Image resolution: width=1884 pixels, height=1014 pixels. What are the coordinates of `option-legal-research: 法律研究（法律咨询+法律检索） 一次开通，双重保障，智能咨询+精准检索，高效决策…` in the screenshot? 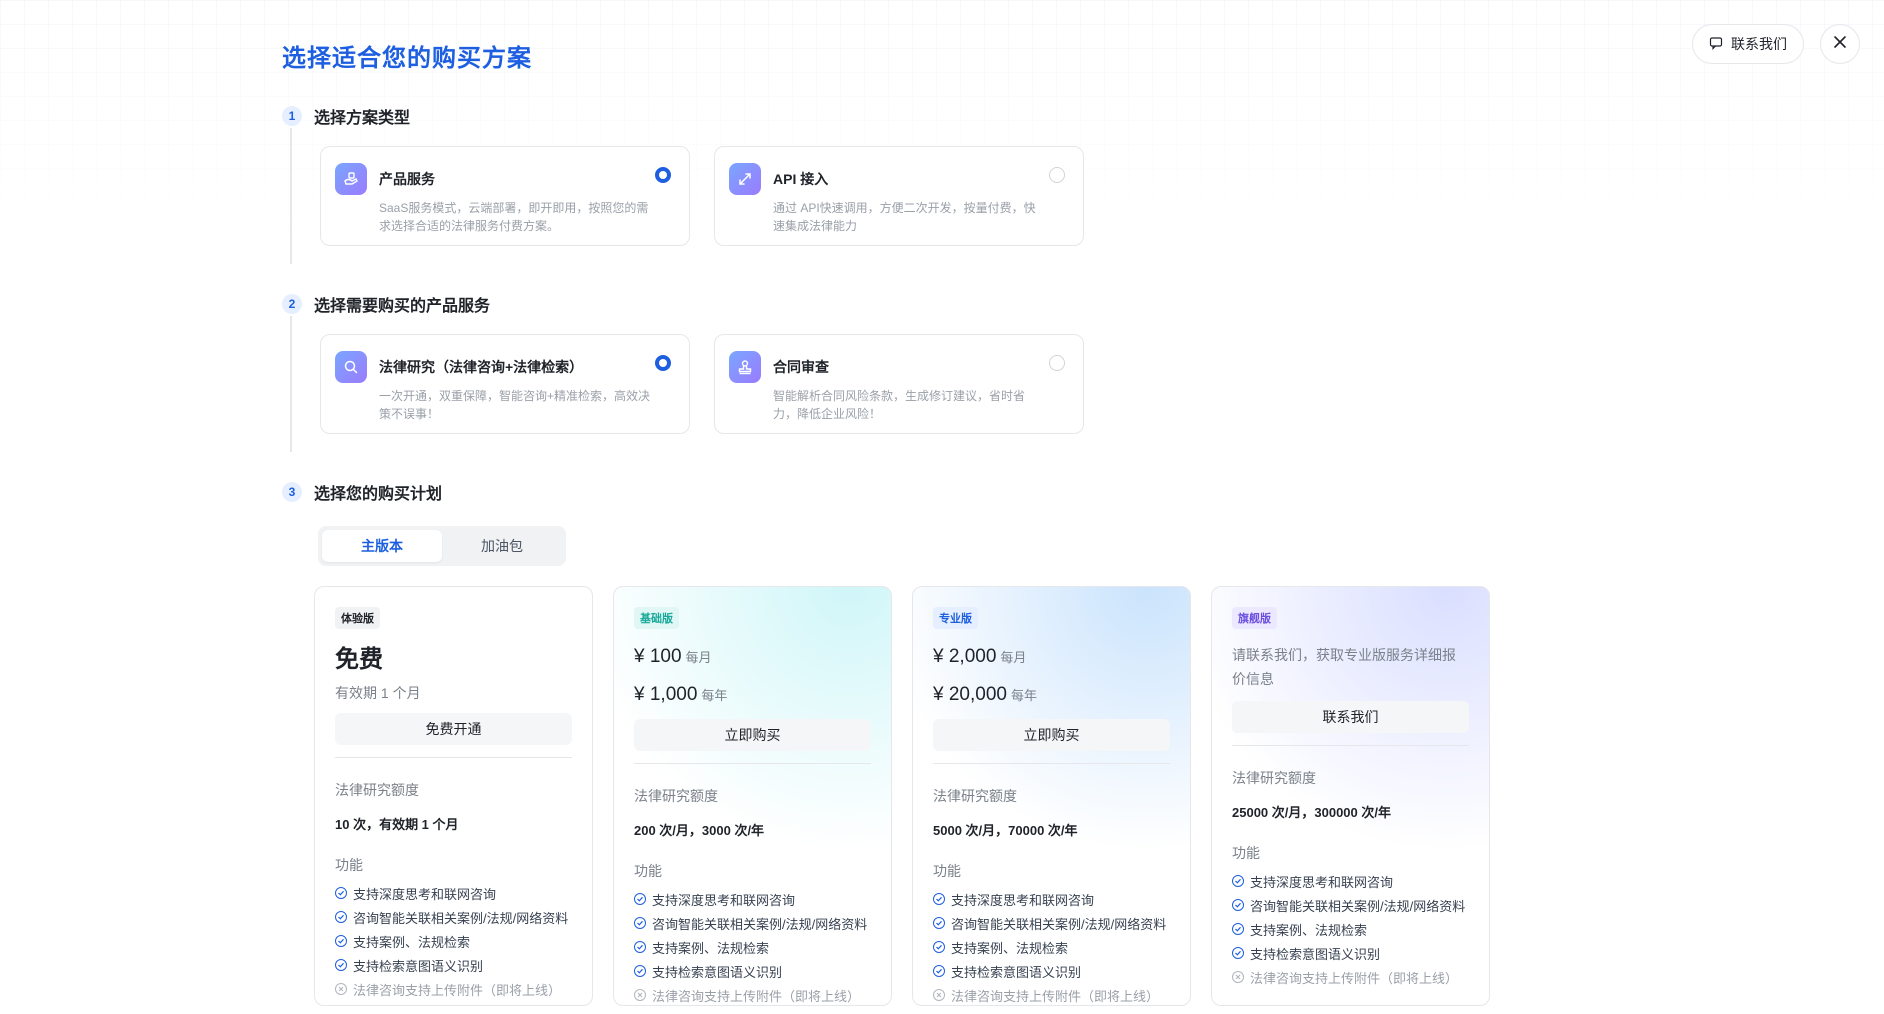 It's located at (505, 384).